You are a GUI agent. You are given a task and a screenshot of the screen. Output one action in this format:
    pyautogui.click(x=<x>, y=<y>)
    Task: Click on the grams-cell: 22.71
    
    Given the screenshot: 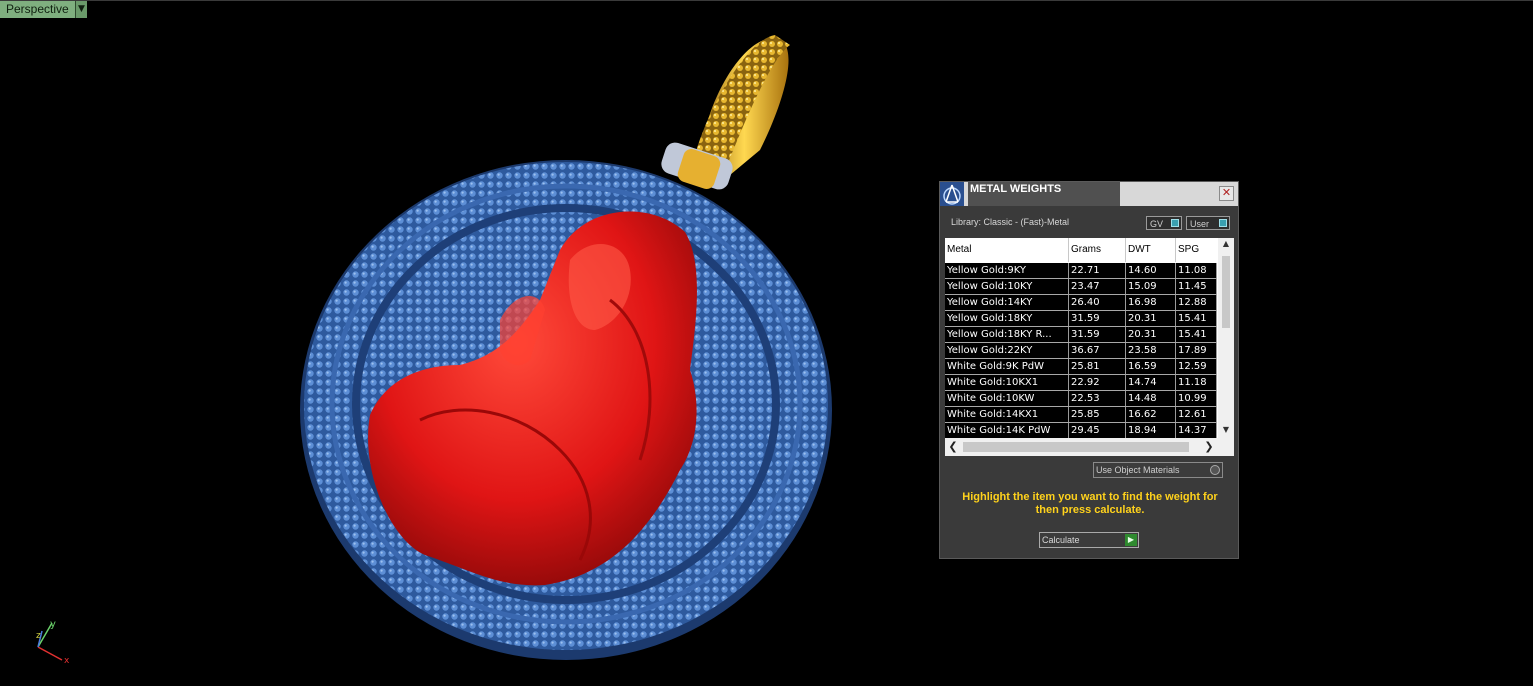 What is the action you would take?
    pyautogui.click(x=1097, y=270)
    